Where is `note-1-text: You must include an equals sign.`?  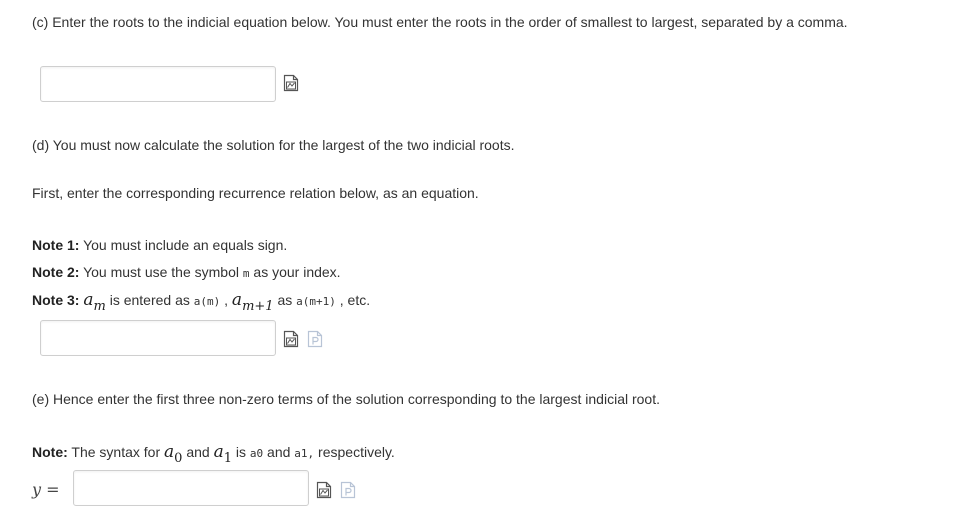 note-1-text: You must include an equals sign. is located at coordinates (183, 245).